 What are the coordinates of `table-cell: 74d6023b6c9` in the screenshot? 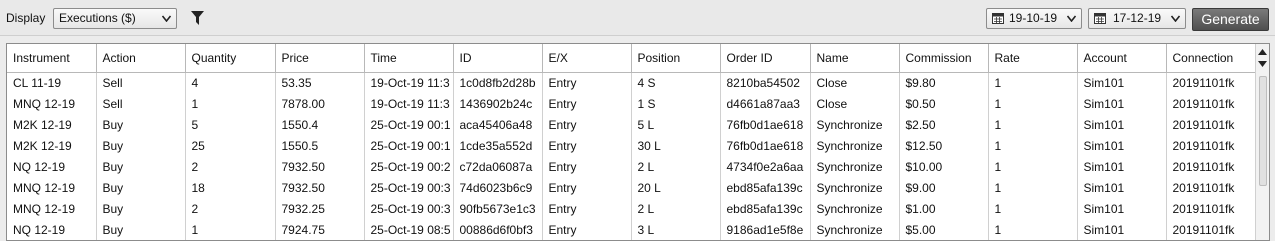 It's located at (498, 187).